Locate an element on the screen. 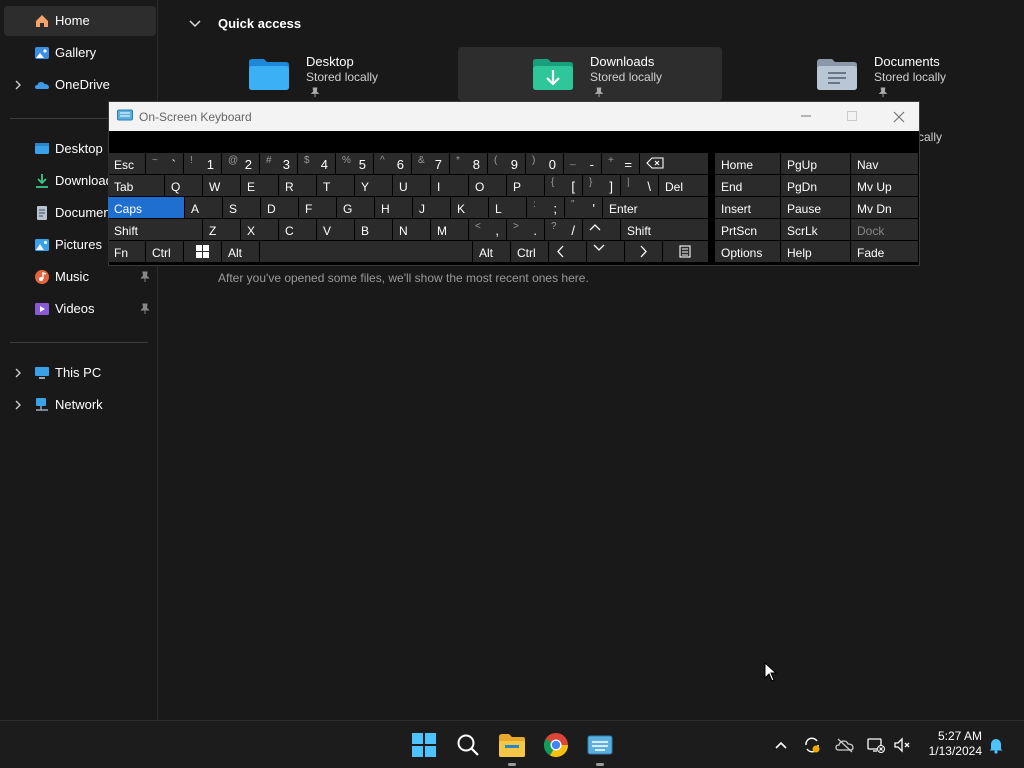  key-shift-left: Shift is located at coordinates (155, 229).